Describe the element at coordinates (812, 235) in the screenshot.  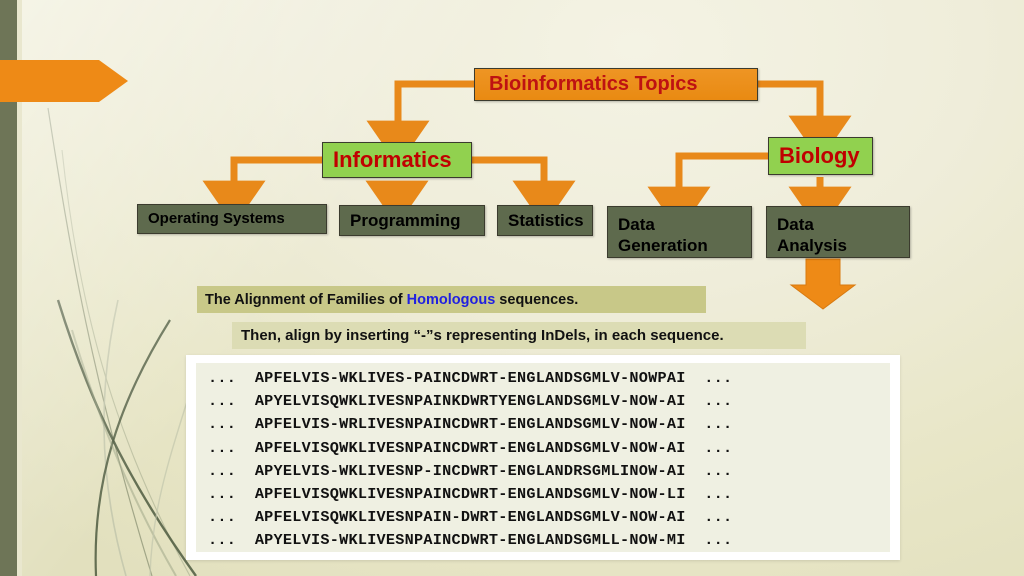
I see `node-label: Data Analysis` at that location.